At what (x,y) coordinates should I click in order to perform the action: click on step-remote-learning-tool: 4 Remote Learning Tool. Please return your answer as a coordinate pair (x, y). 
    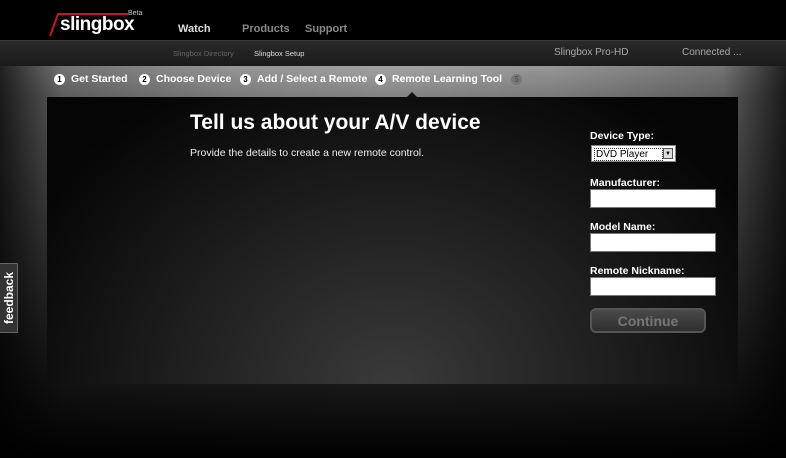
    Looking at the image, I should click on (438, 79).